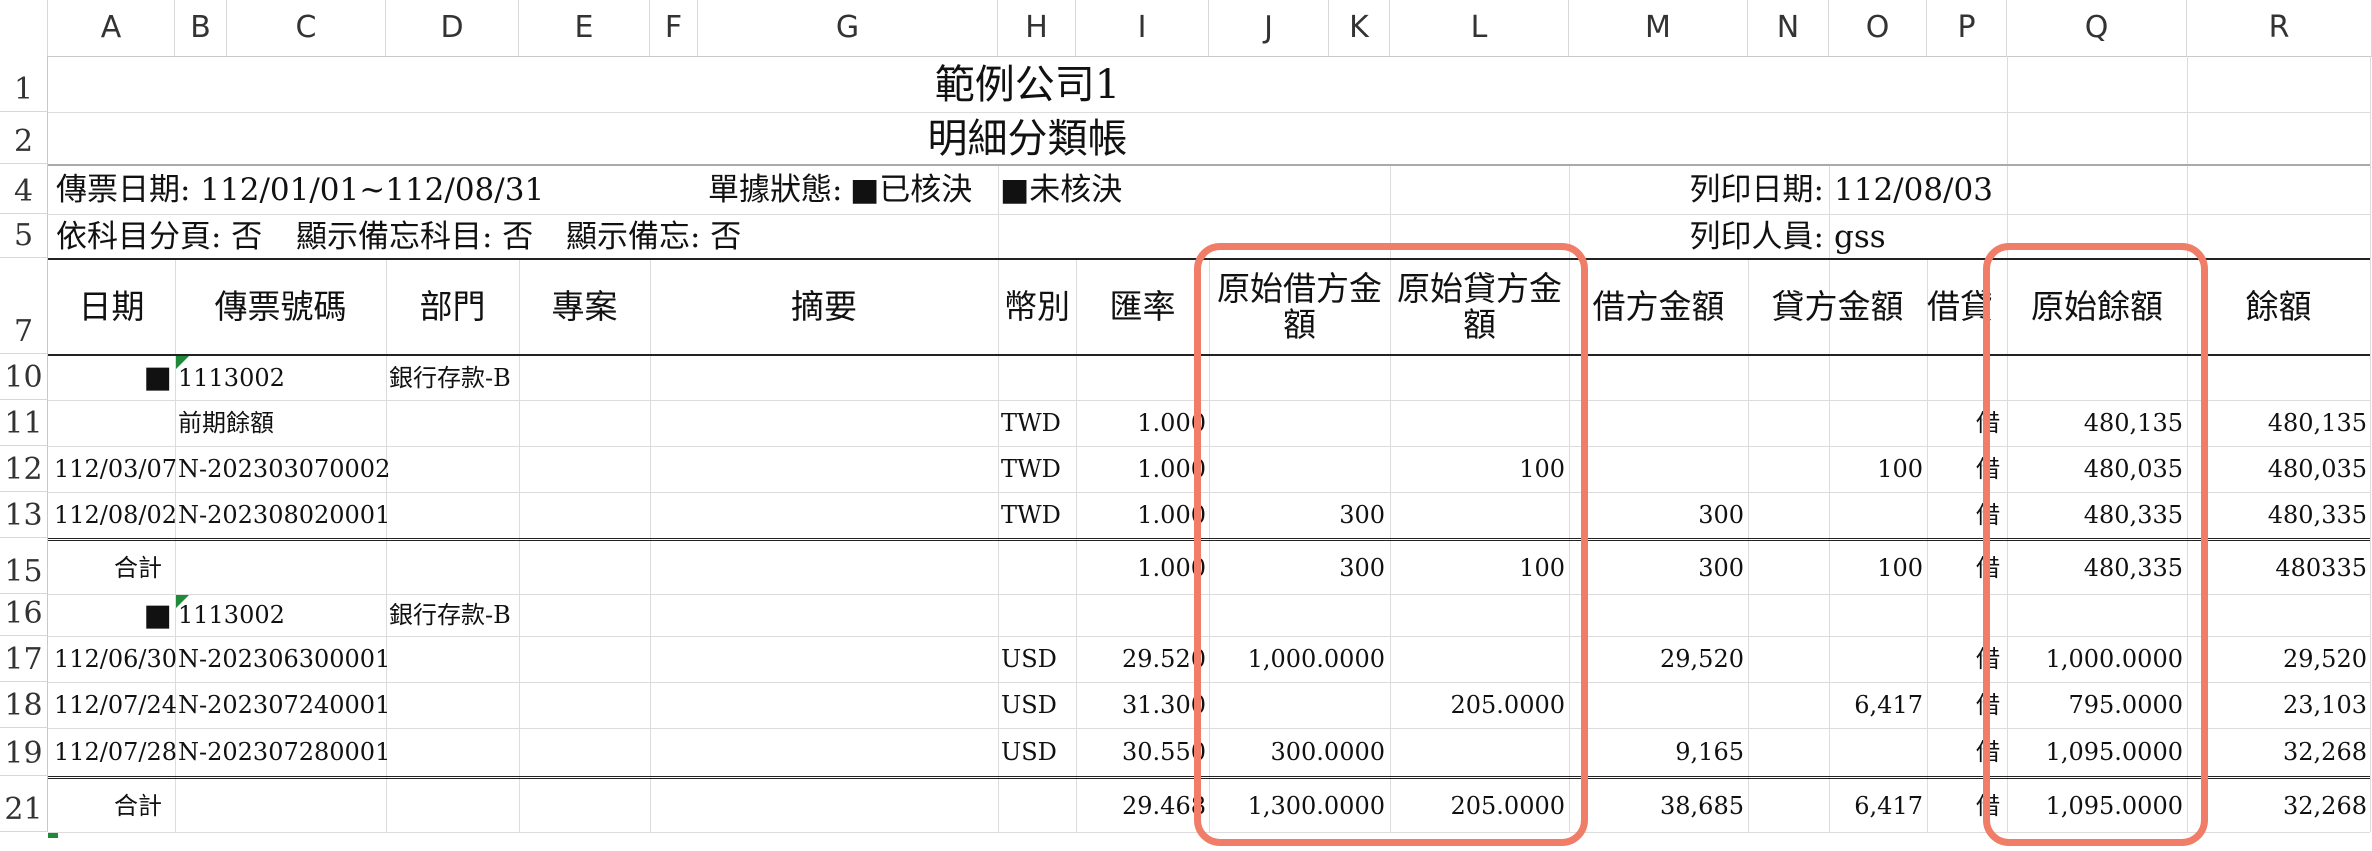 The width and height of the screenshot is (2372, 851). Describe the element at coordinates (2321, 568) in the screenshot. I see `total-balance: 480335` at that location.